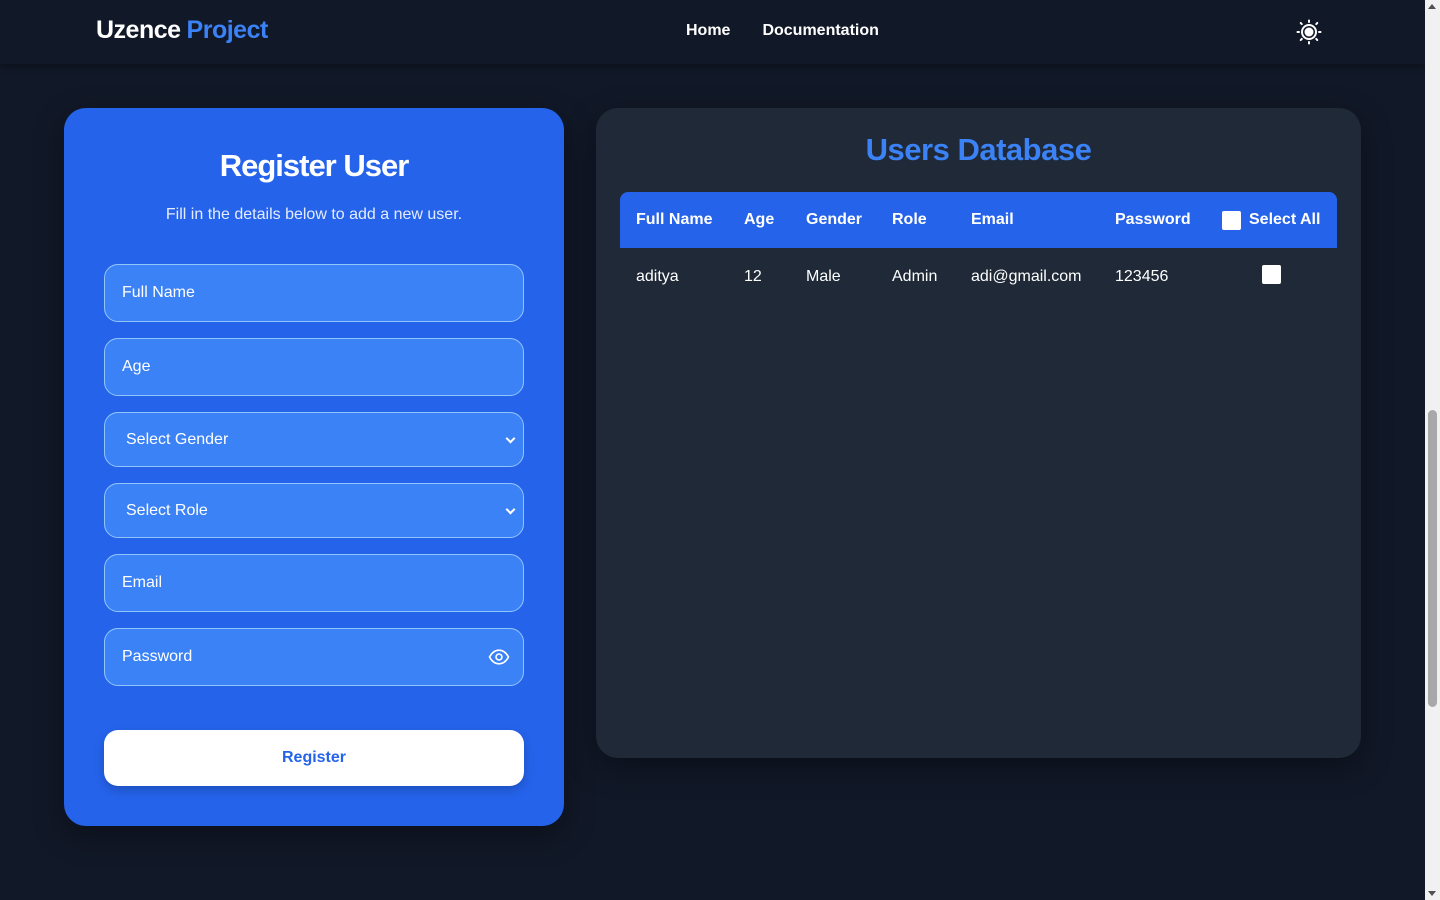 The image size is (1440, 900). Describe the element at coordinates (1142, 276) in the screenshot. I see `cell-password: 123456` at that location.